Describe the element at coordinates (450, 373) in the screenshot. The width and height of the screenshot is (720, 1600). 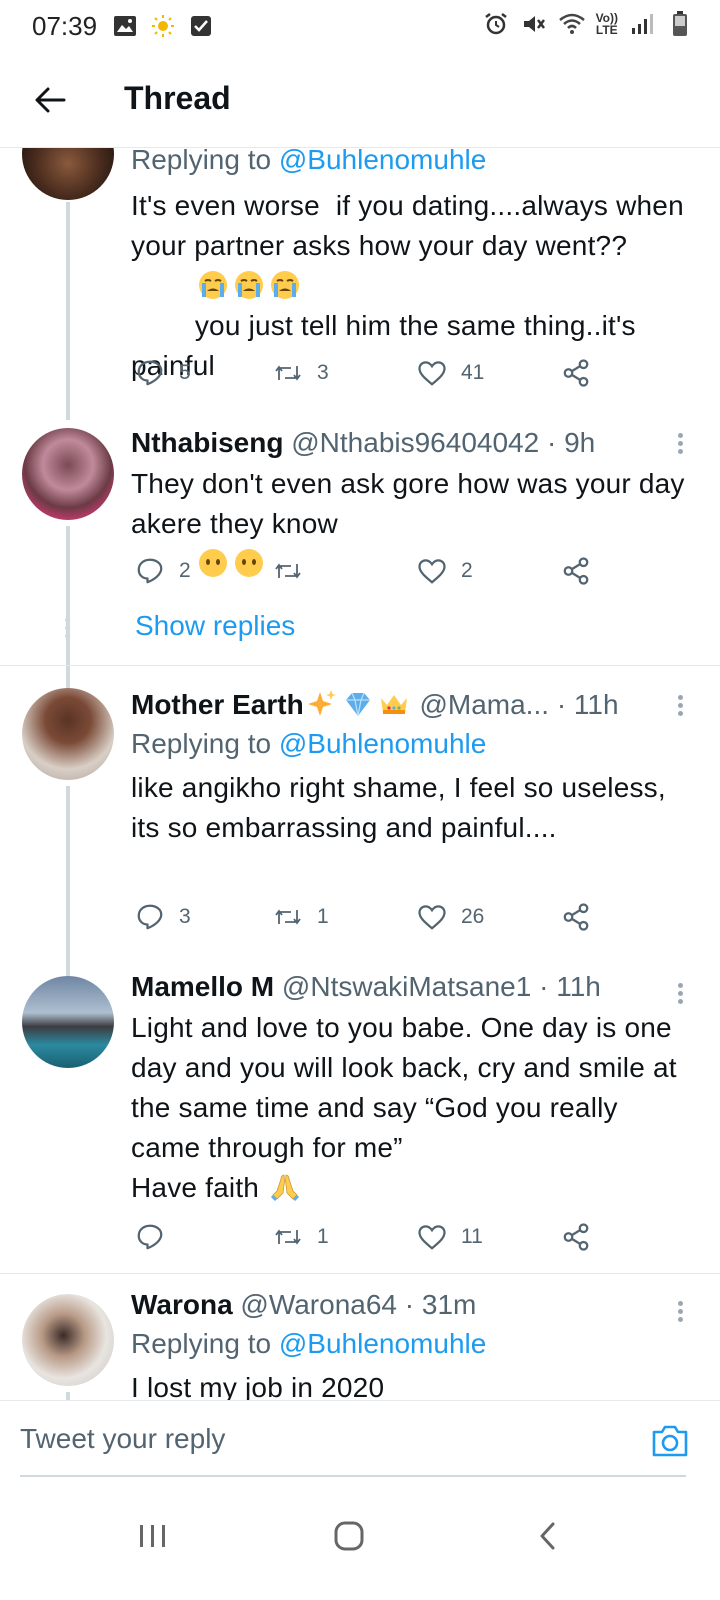
I see `like-button: 41` at that location.